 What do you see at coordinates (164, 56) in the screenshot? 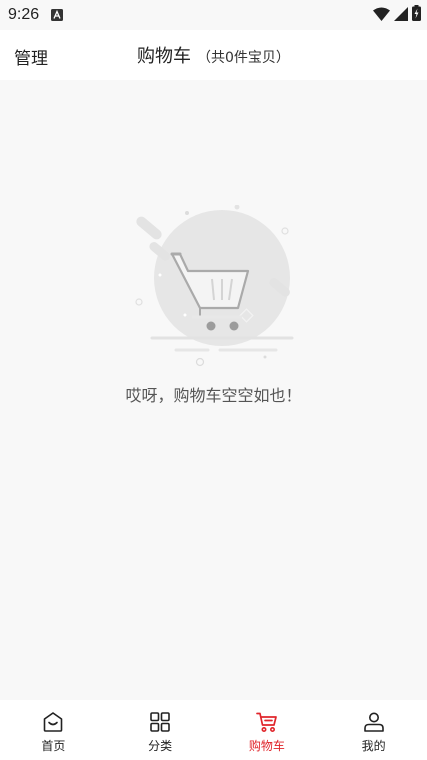
I see `page-title: 购物车` at bounding box center [164, 56].